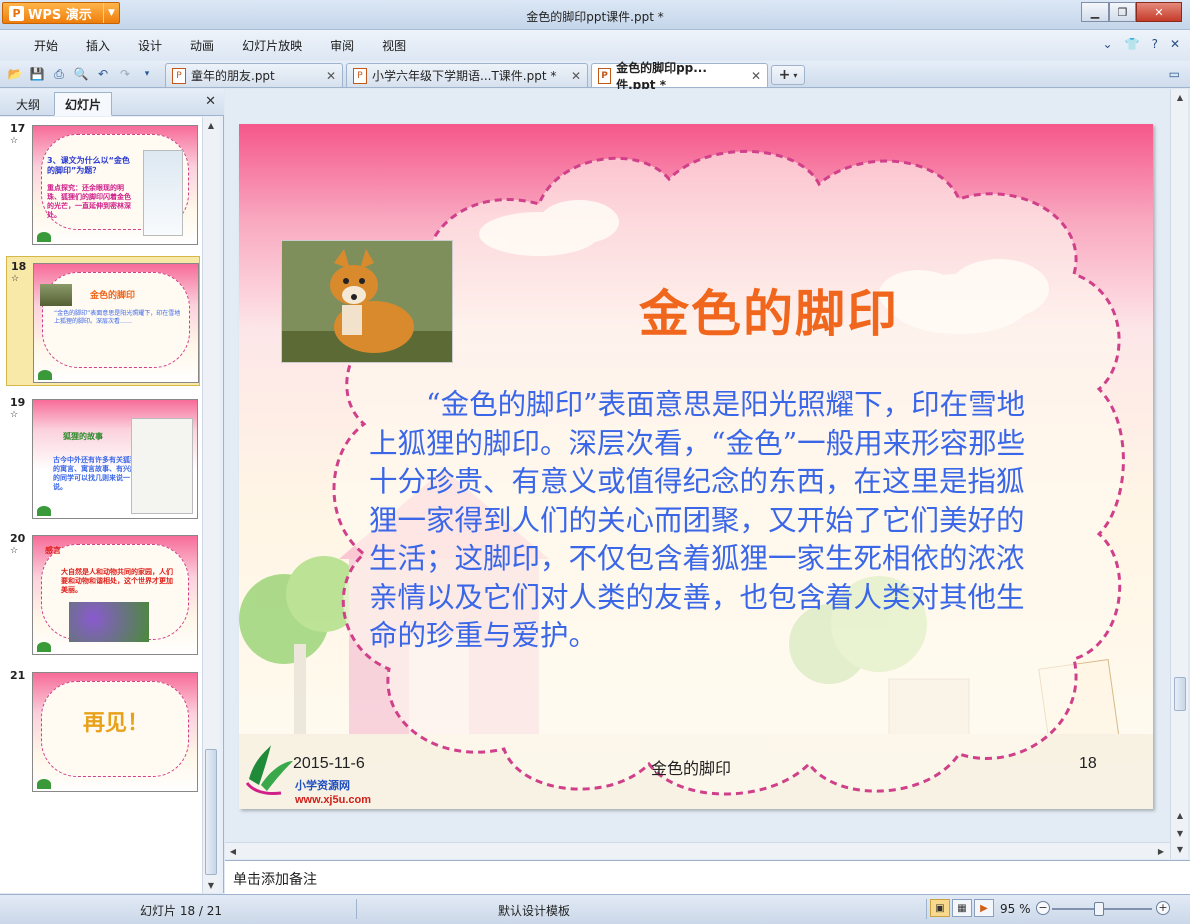 The height and width of the screenshot is (924, 1190). I want to click on menu-insert: 插入, so click(98, 45).